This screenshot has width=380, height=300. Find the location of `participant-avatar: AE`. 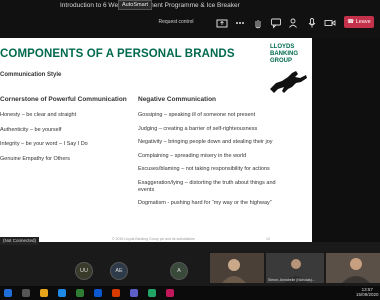

participant-avatar: AE is located at coordinates (119, 271).